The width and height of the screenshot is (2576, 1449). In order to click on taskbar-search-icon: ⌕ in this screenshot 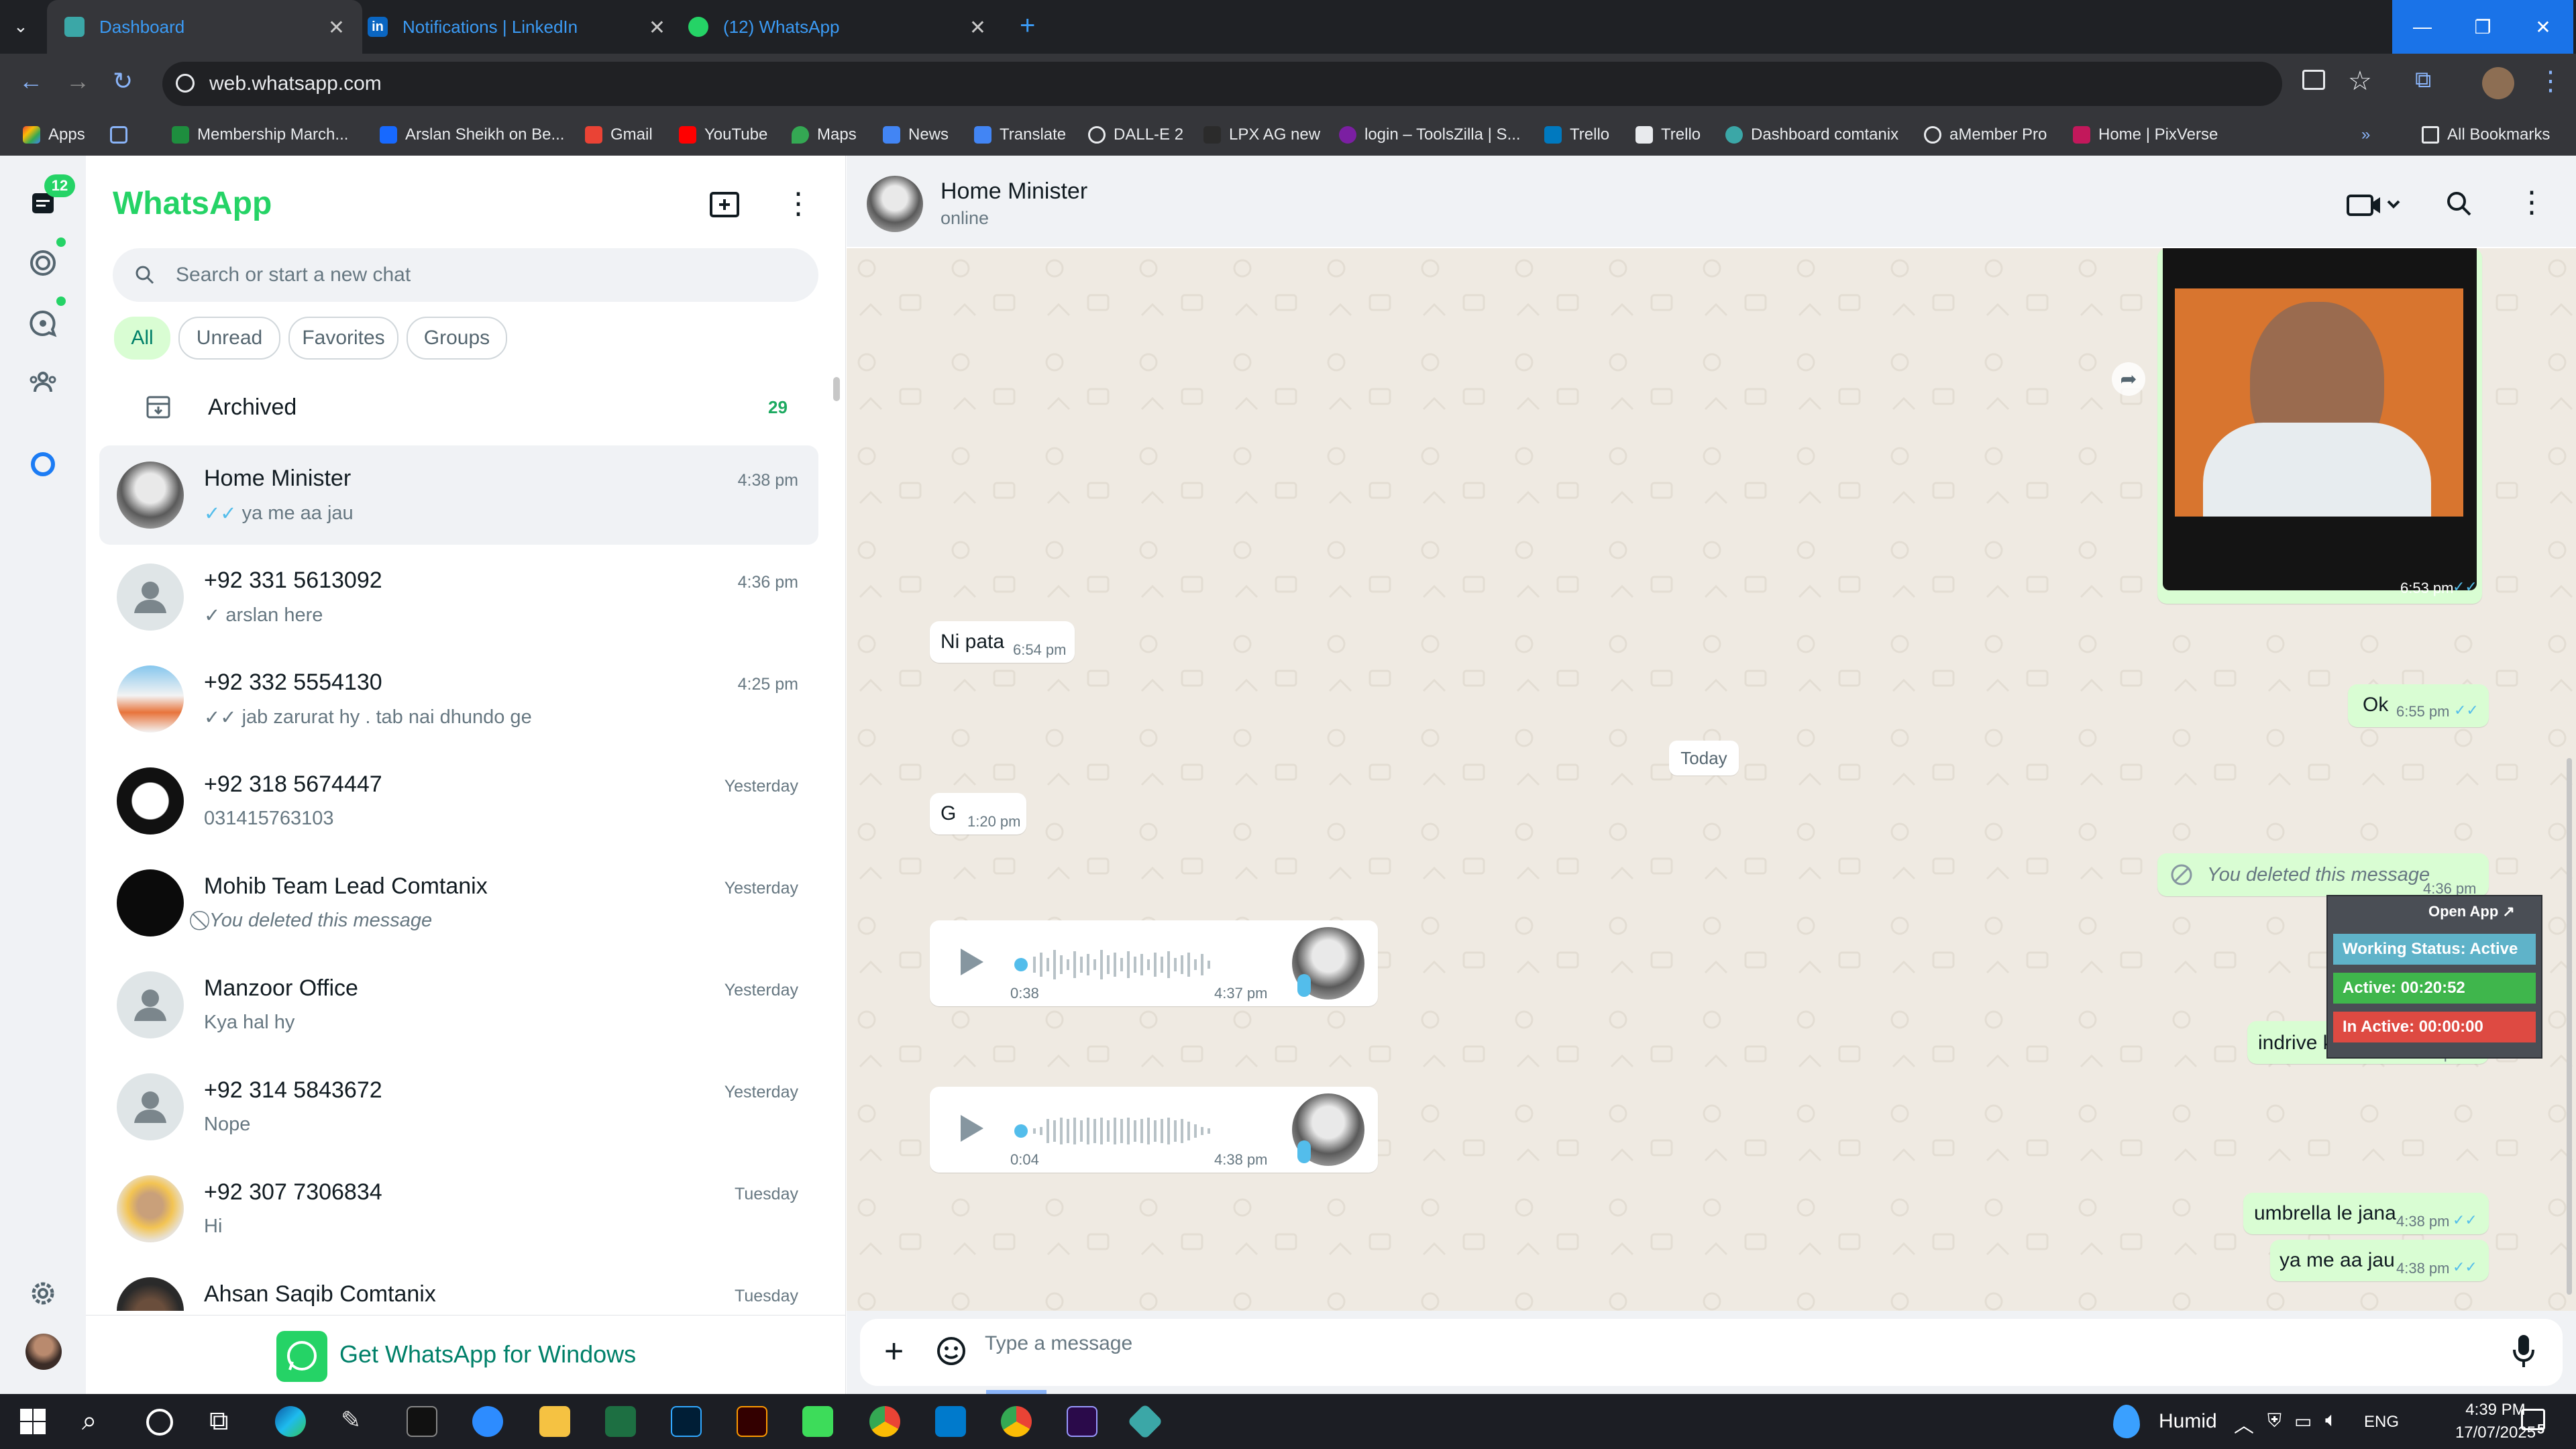, I will do `click(97, 1421)`.